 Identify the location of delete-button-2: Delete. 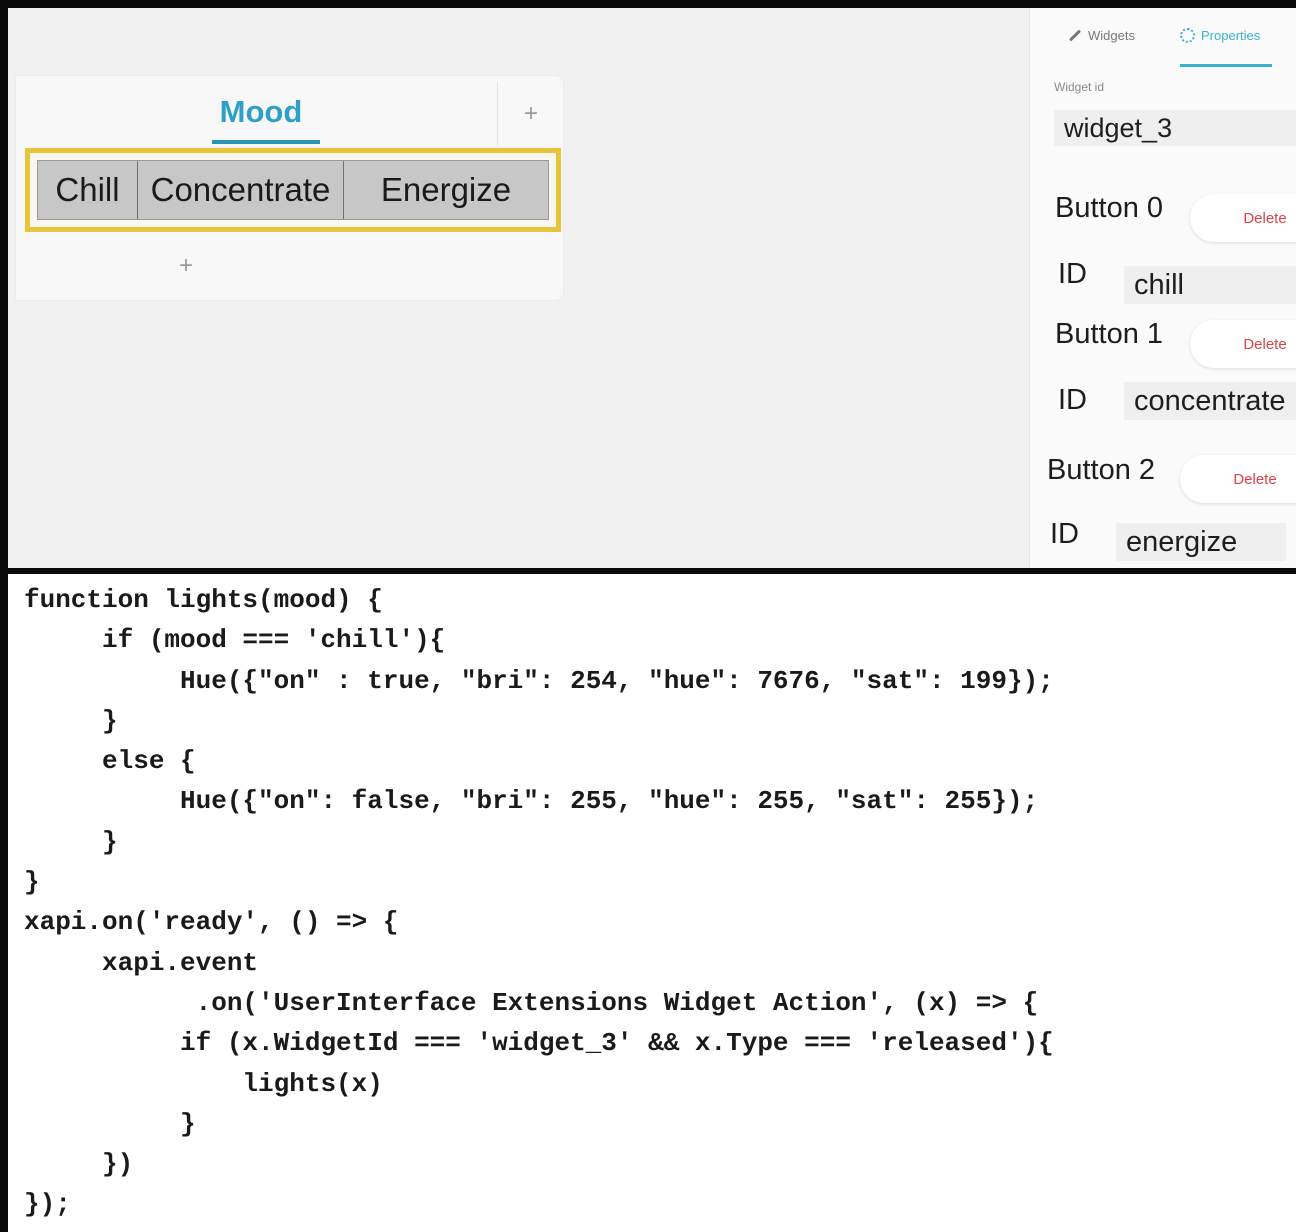
(1238, 479).